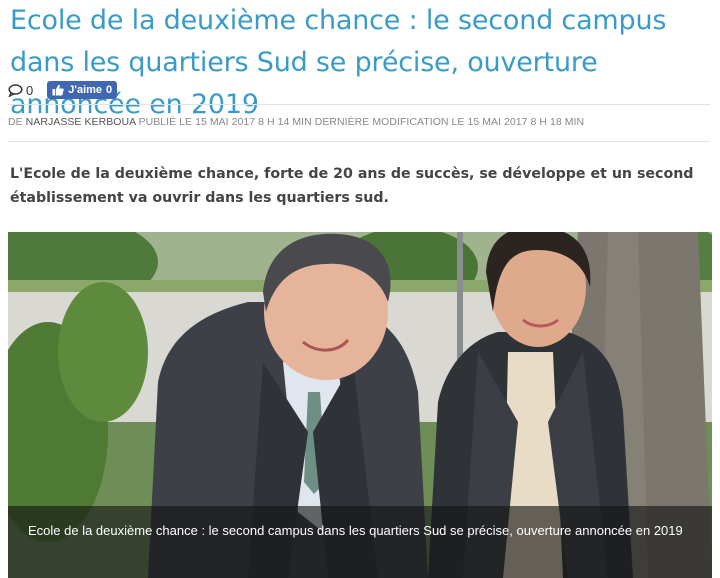  I want to click on modified-date: 15 MAI 2017 8 H 18 MIN, so click(526, 122).